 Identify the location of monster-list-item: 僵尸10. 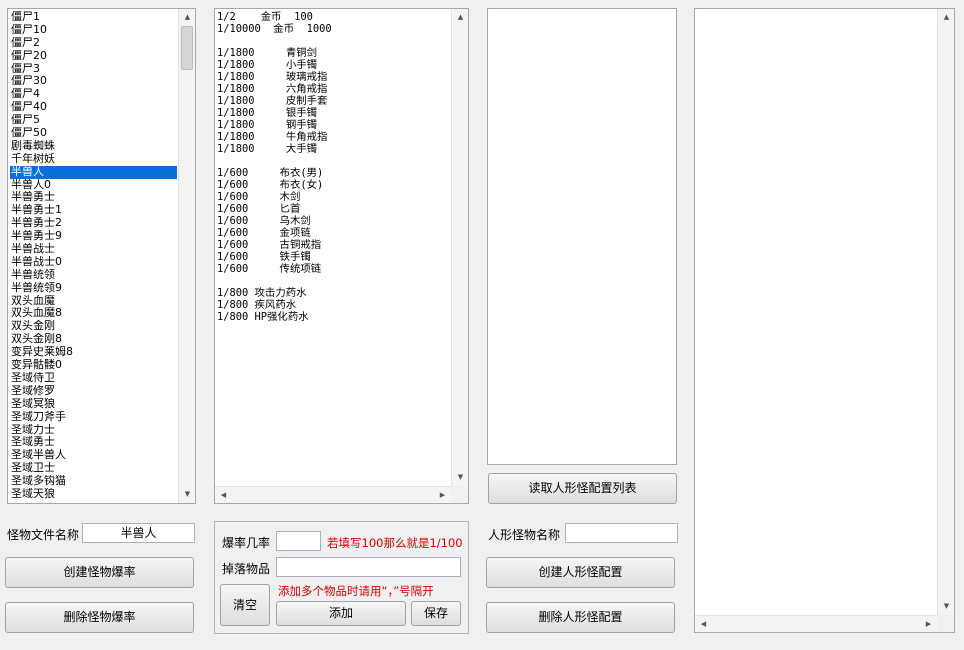
(93, 30).